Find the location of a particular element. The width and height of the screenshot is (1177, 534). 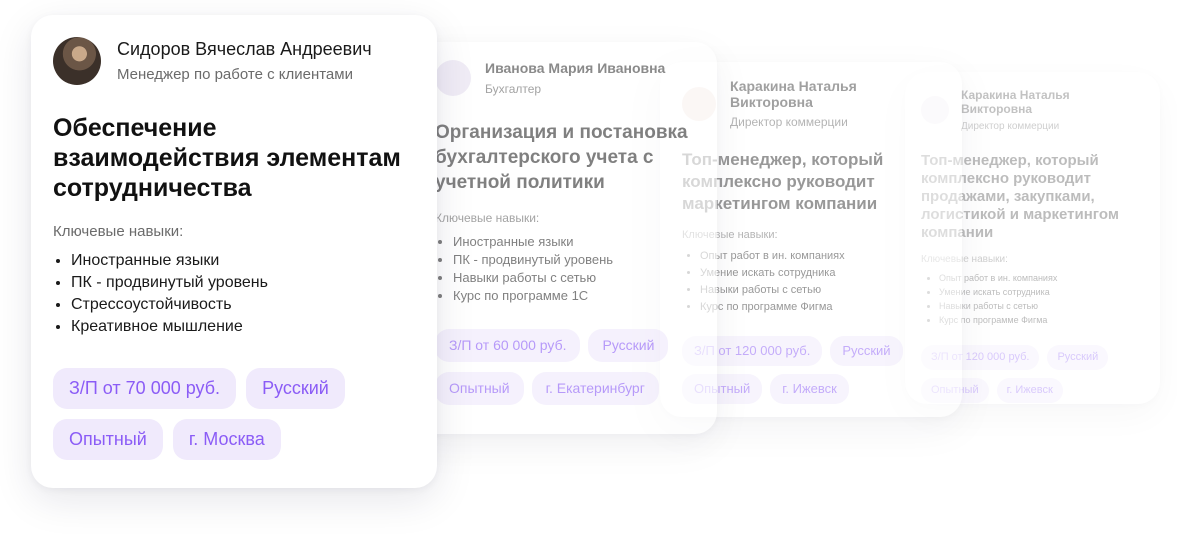

candidate-name: Иванова Мария Ивановна is located at coordinates (575, 68).